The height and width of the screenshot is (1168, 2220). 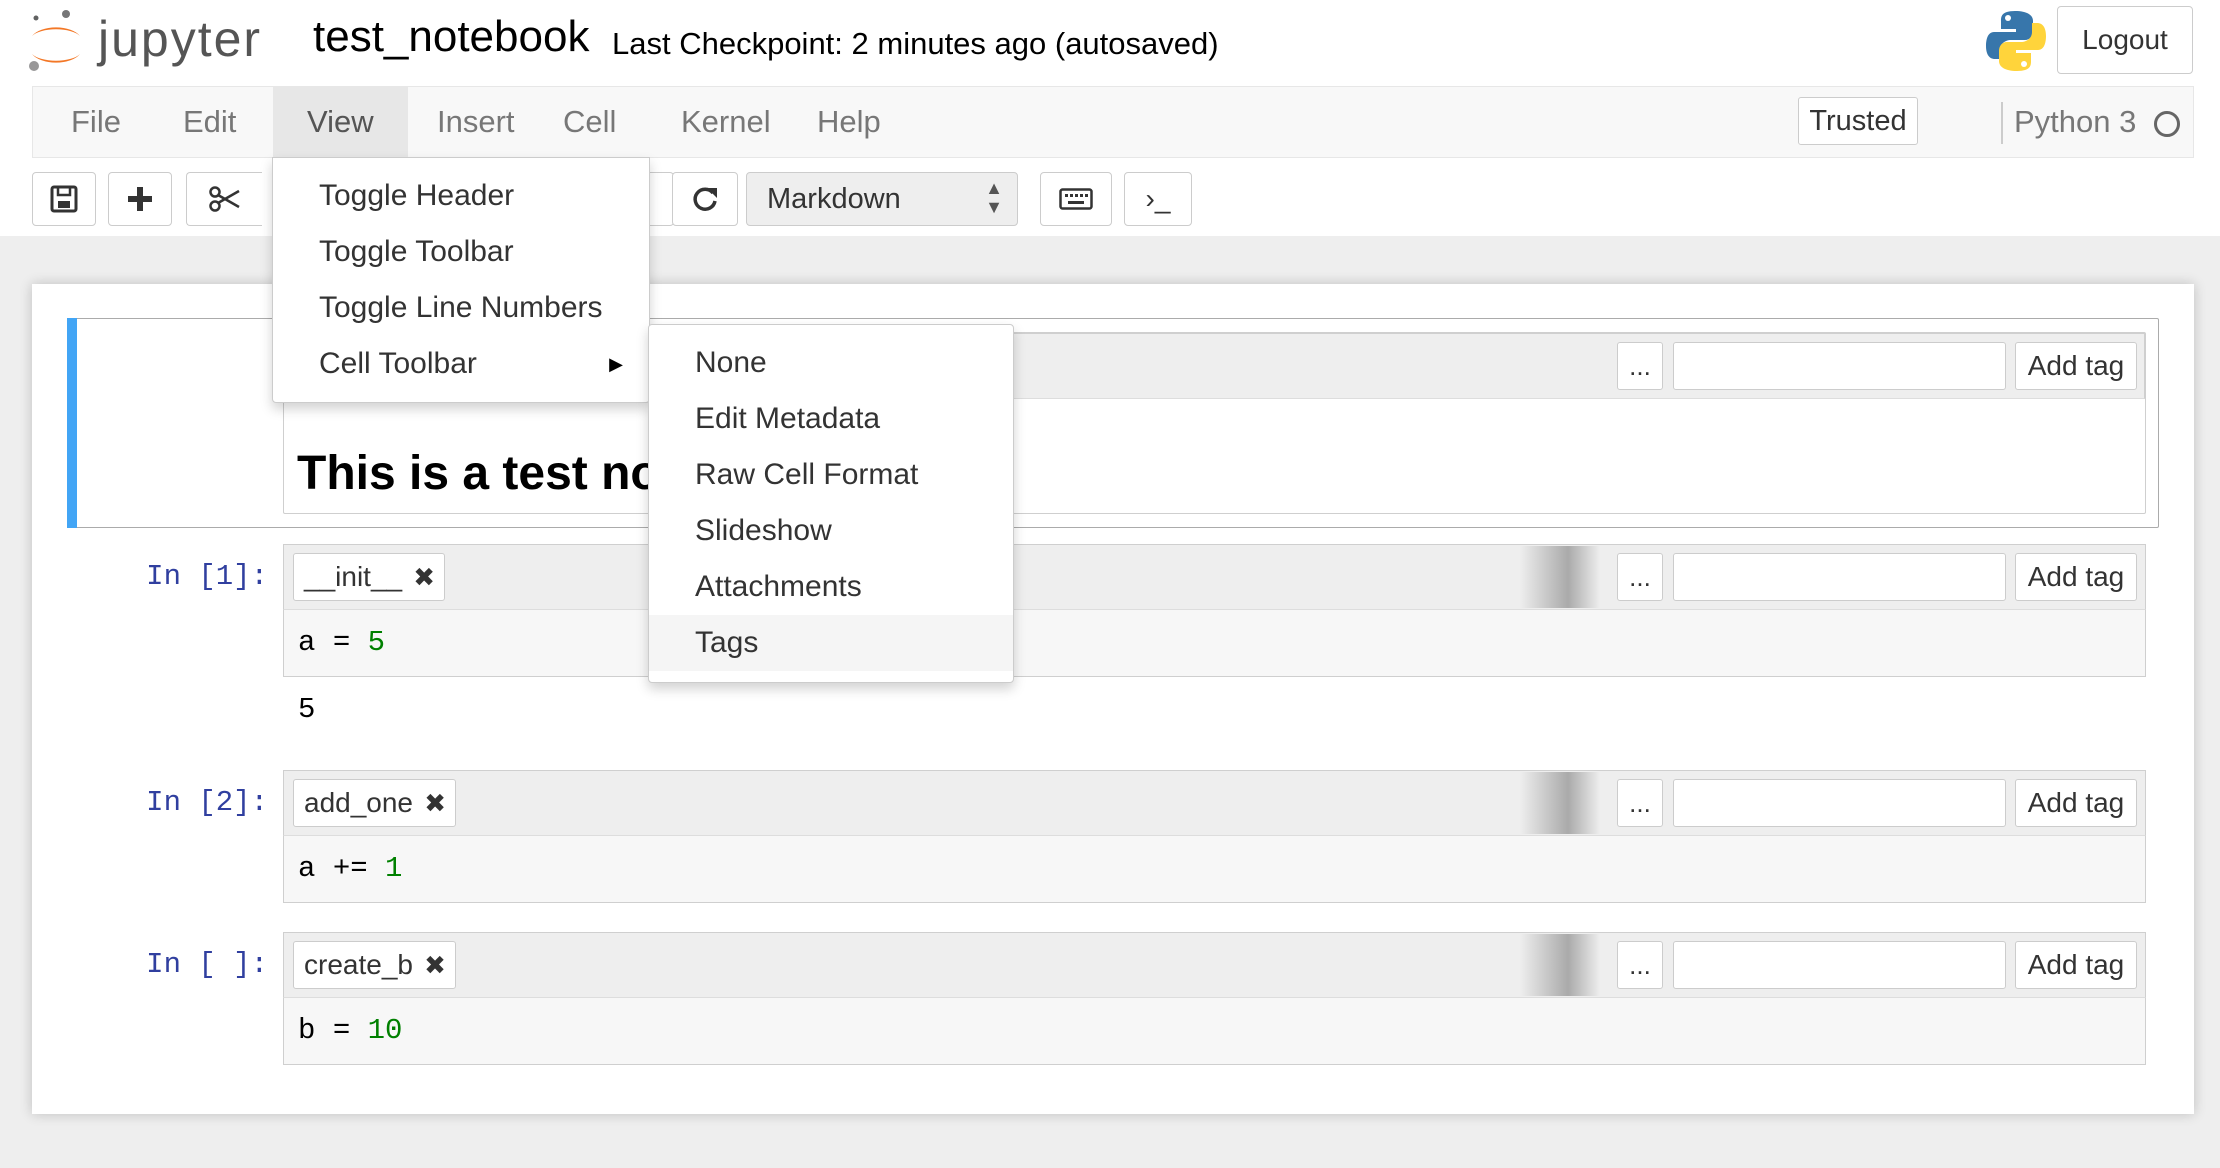 I want to click on terminal-icon: ›_, so click(x=1158, y=198).